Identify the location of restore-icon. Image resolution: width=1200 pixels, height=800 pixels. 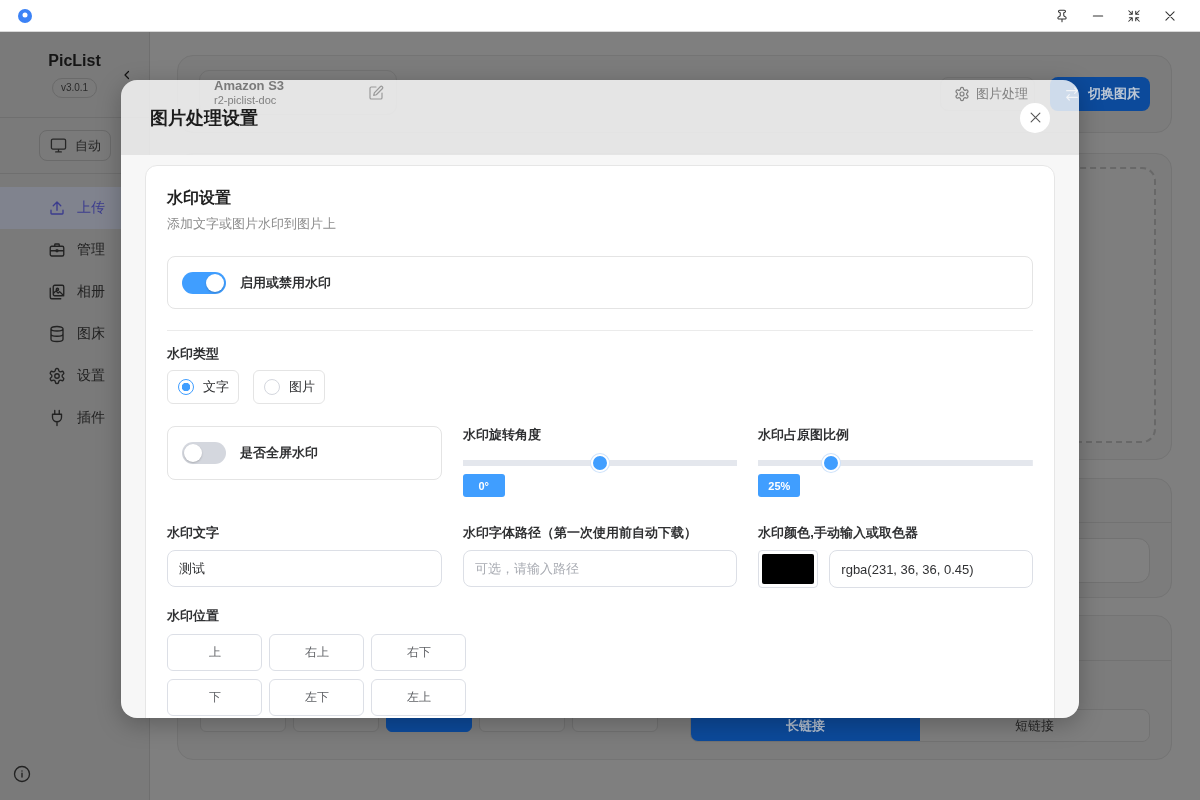
(1134, 15).